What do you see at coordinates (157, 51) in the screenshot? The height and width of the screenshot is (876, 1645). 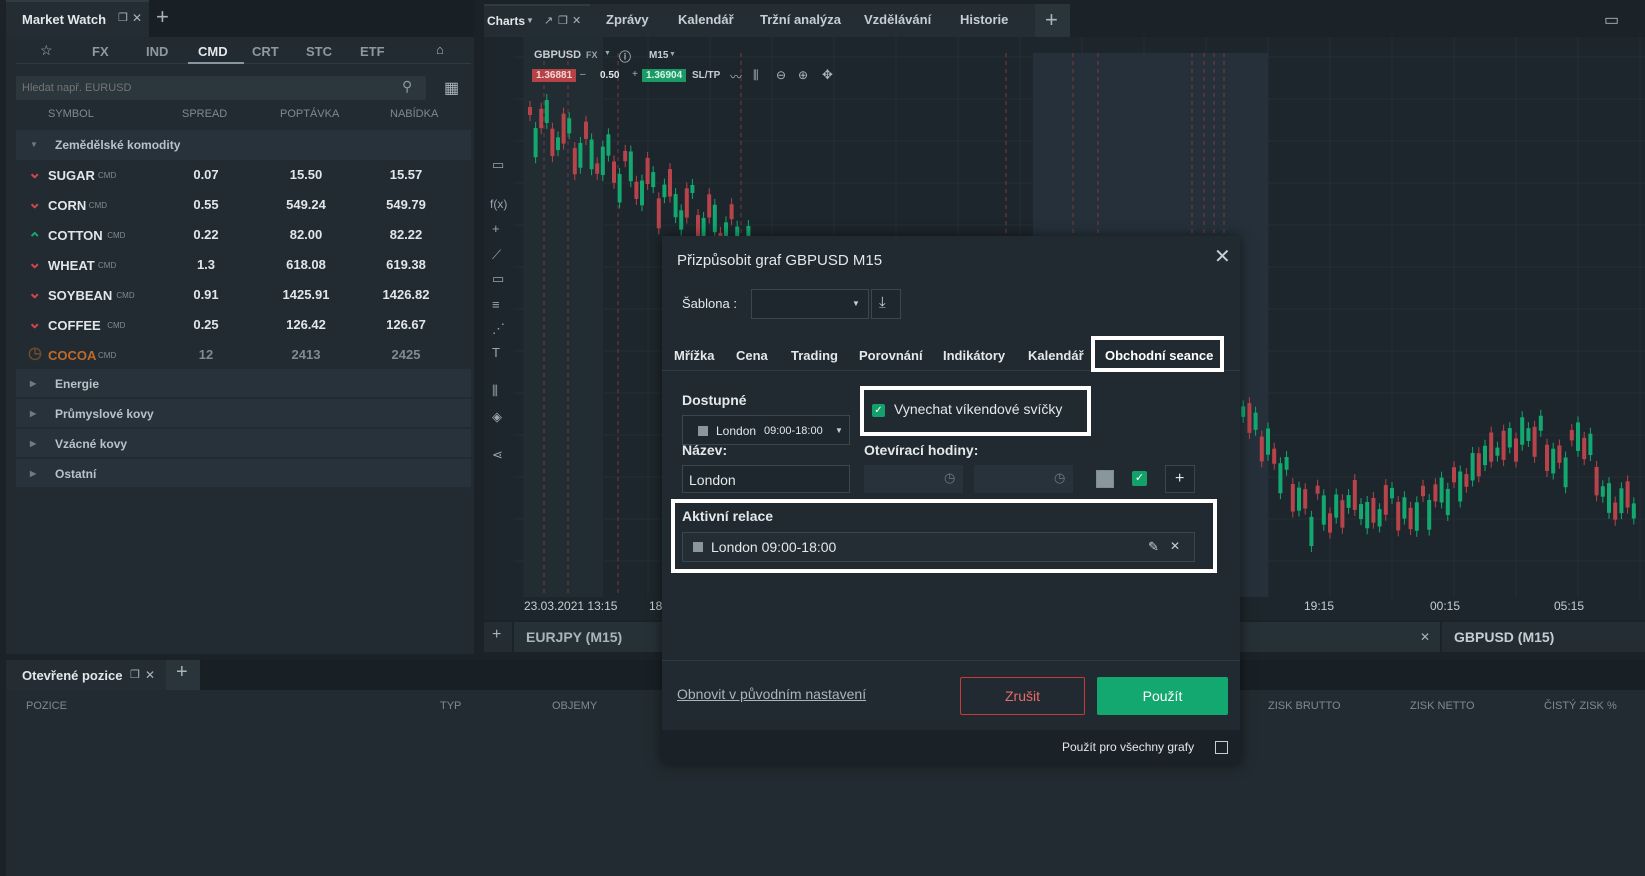 I see `tab-ind: IND` at bounding box center [157, 51].